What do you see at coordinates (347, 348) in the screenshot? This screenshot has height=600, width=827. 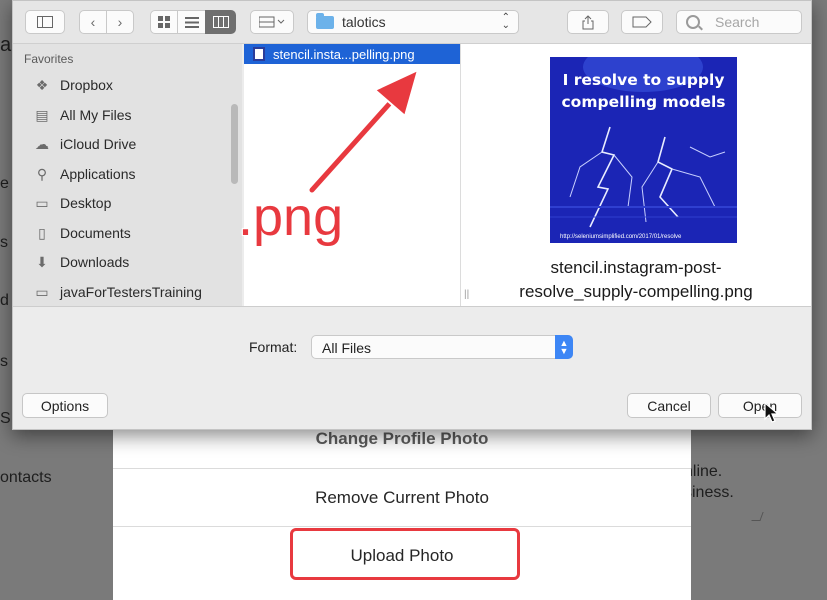 I see `format-value: All Files` at bounding box center [347, 348].